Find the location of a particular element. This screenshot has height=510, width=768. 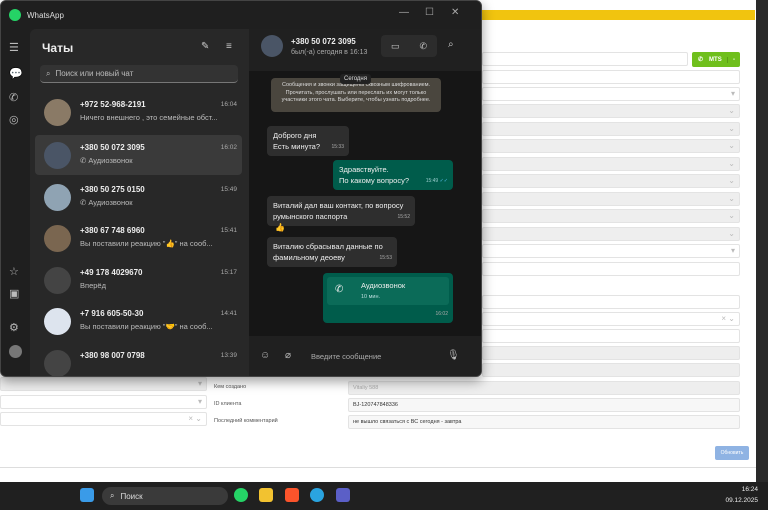

message-input: Введите сообщение is located at coordinates (346, 356).